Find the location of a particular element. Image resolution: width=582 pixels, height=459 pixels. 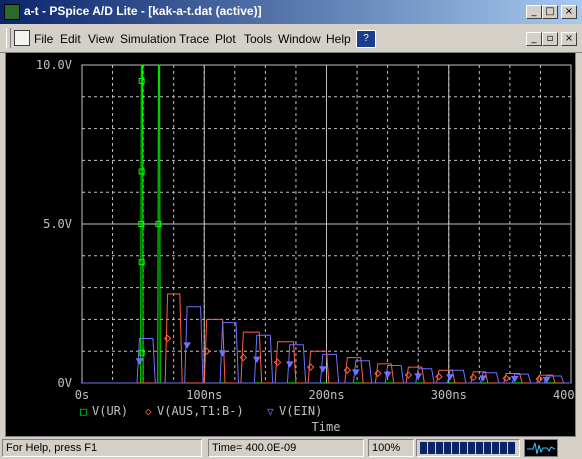

x-tick-label: 300ns is located at coordinates (449, 395).